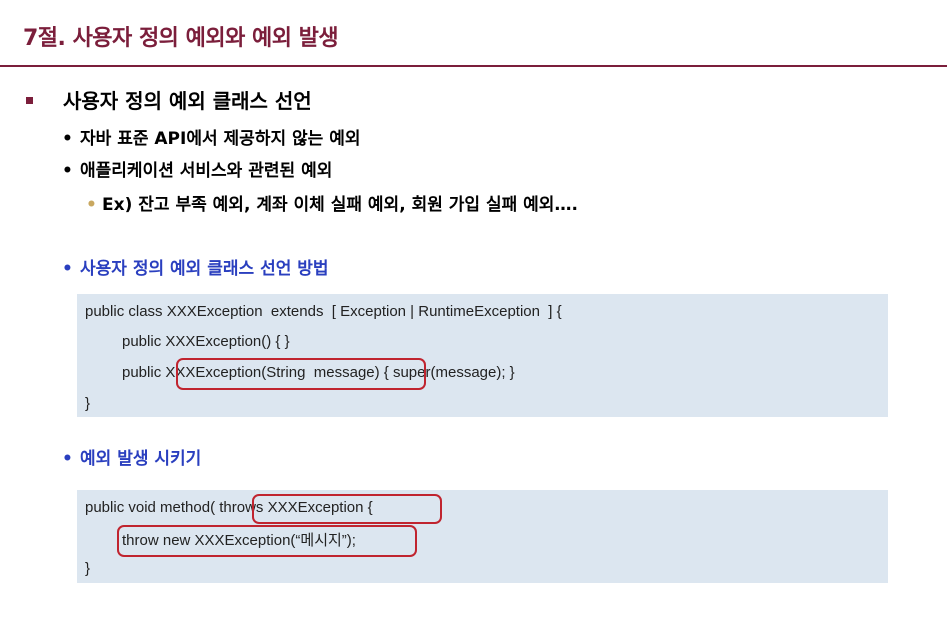 The image size is (947, 640). What do you see at coordinates (144, 372) in the screenshot?
I see `code-text: public` at bounding box center [144, 372].